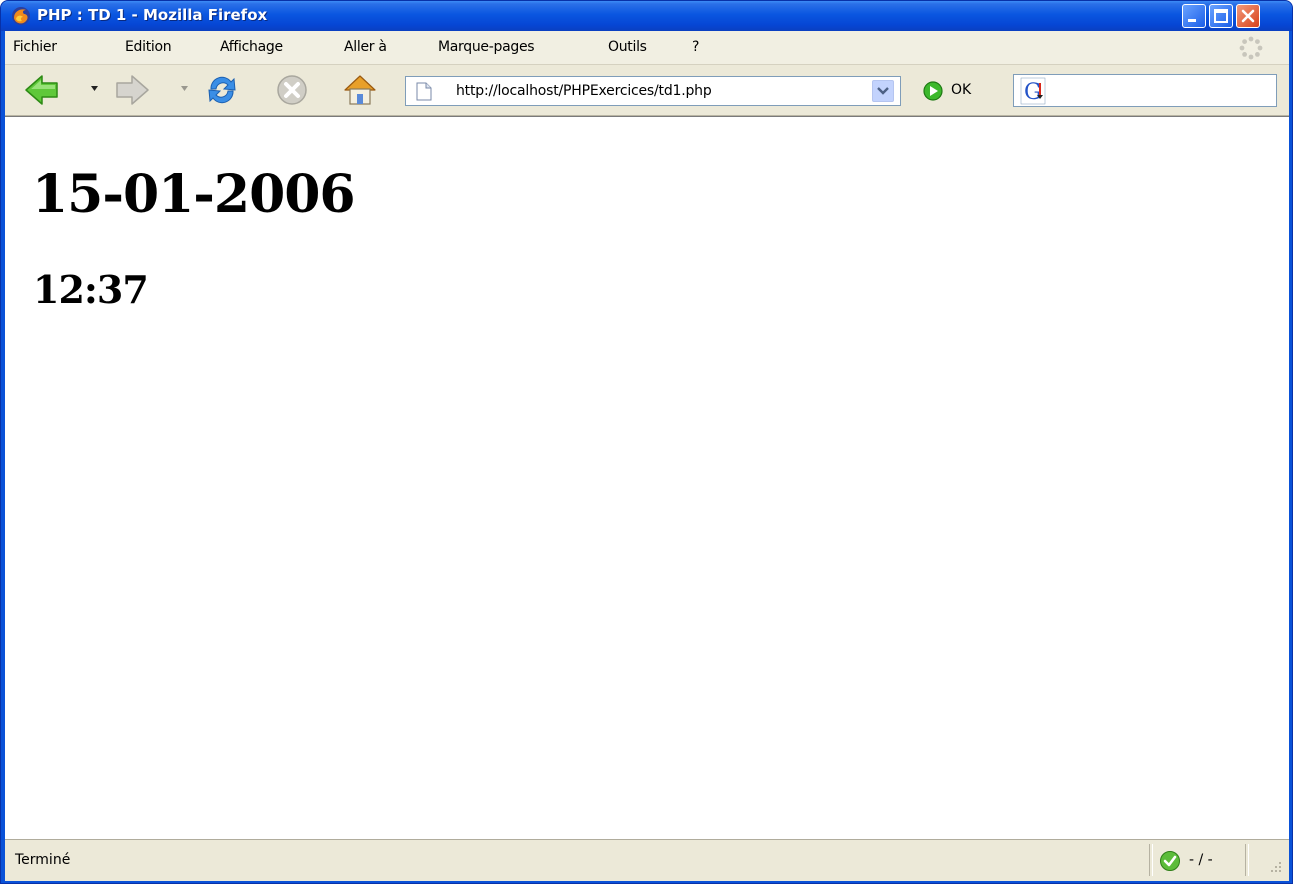 This screenshot has width=1293, height=884. Describe the element at coordinates (1275, 868) in the screenshot. I see `resize-grip-icon` at that location.